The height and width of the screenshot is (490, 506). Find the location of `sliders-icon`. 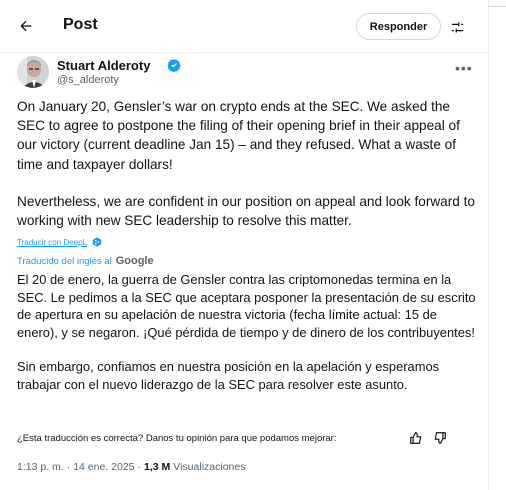

sliders-icon is located at coordinates (457, 27).